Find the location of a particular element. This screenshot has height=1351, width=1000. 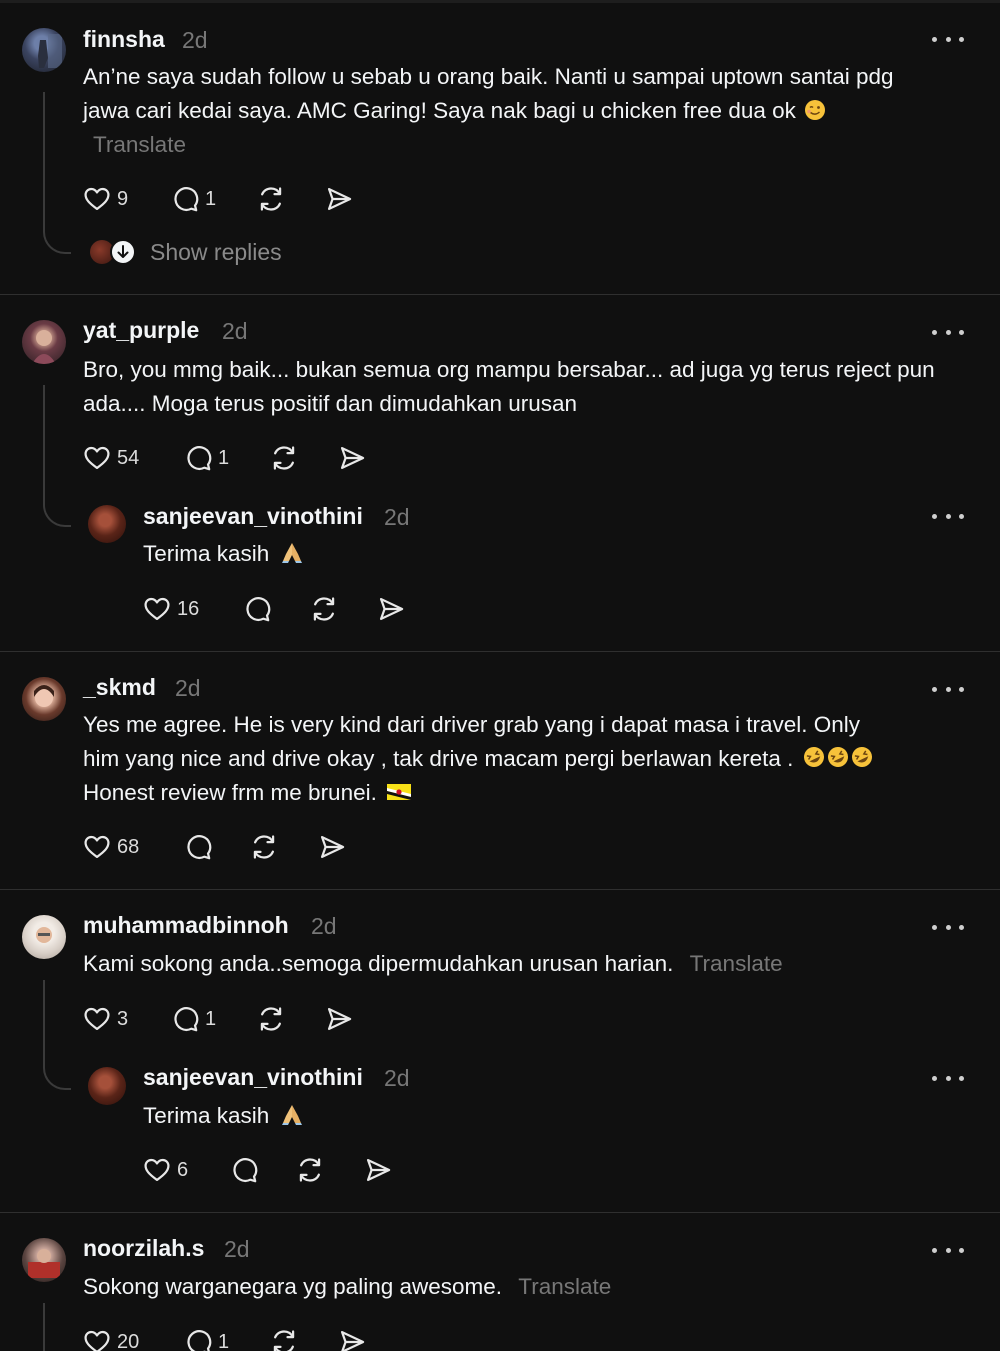

like-button: 3 is located at coordinates (105, 1019).